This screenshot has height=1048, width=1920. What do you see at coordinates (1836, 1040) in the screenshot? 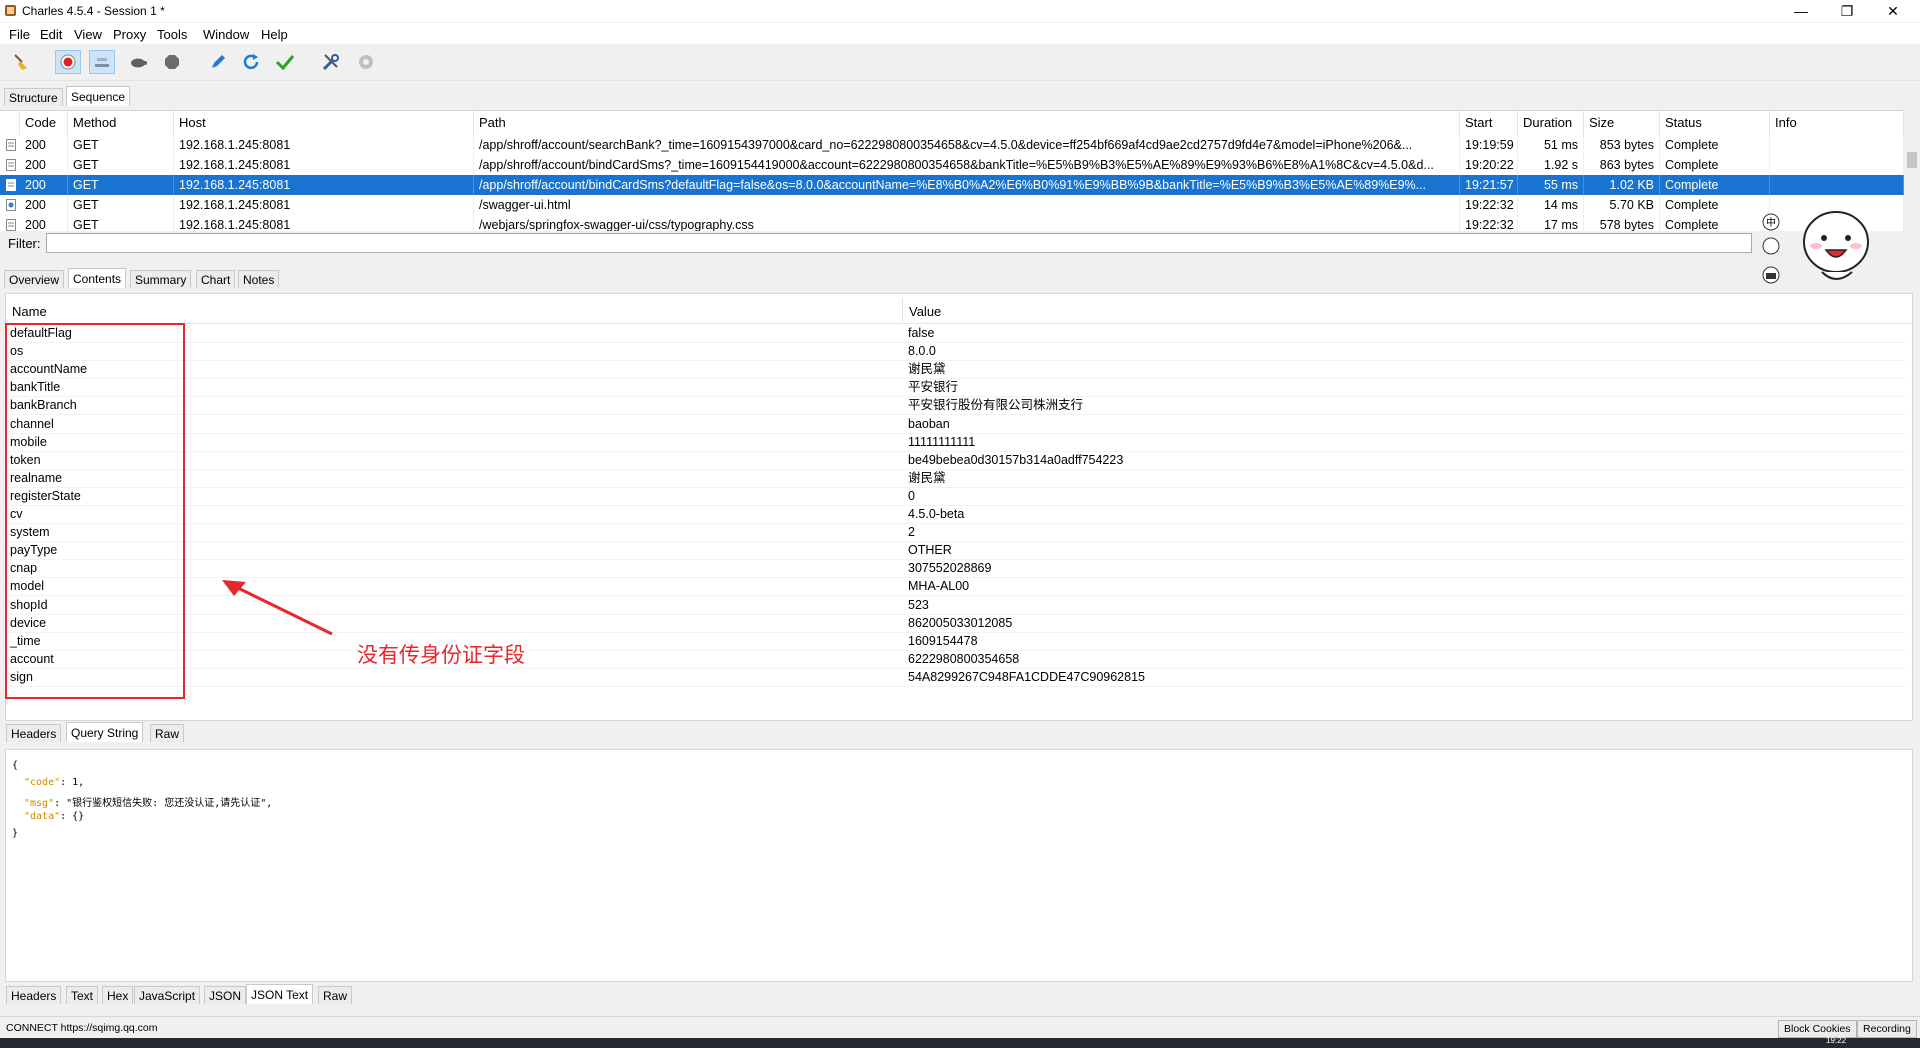
I see `taskbar-clock: 19:22` at bounding box center [1836, 1040].